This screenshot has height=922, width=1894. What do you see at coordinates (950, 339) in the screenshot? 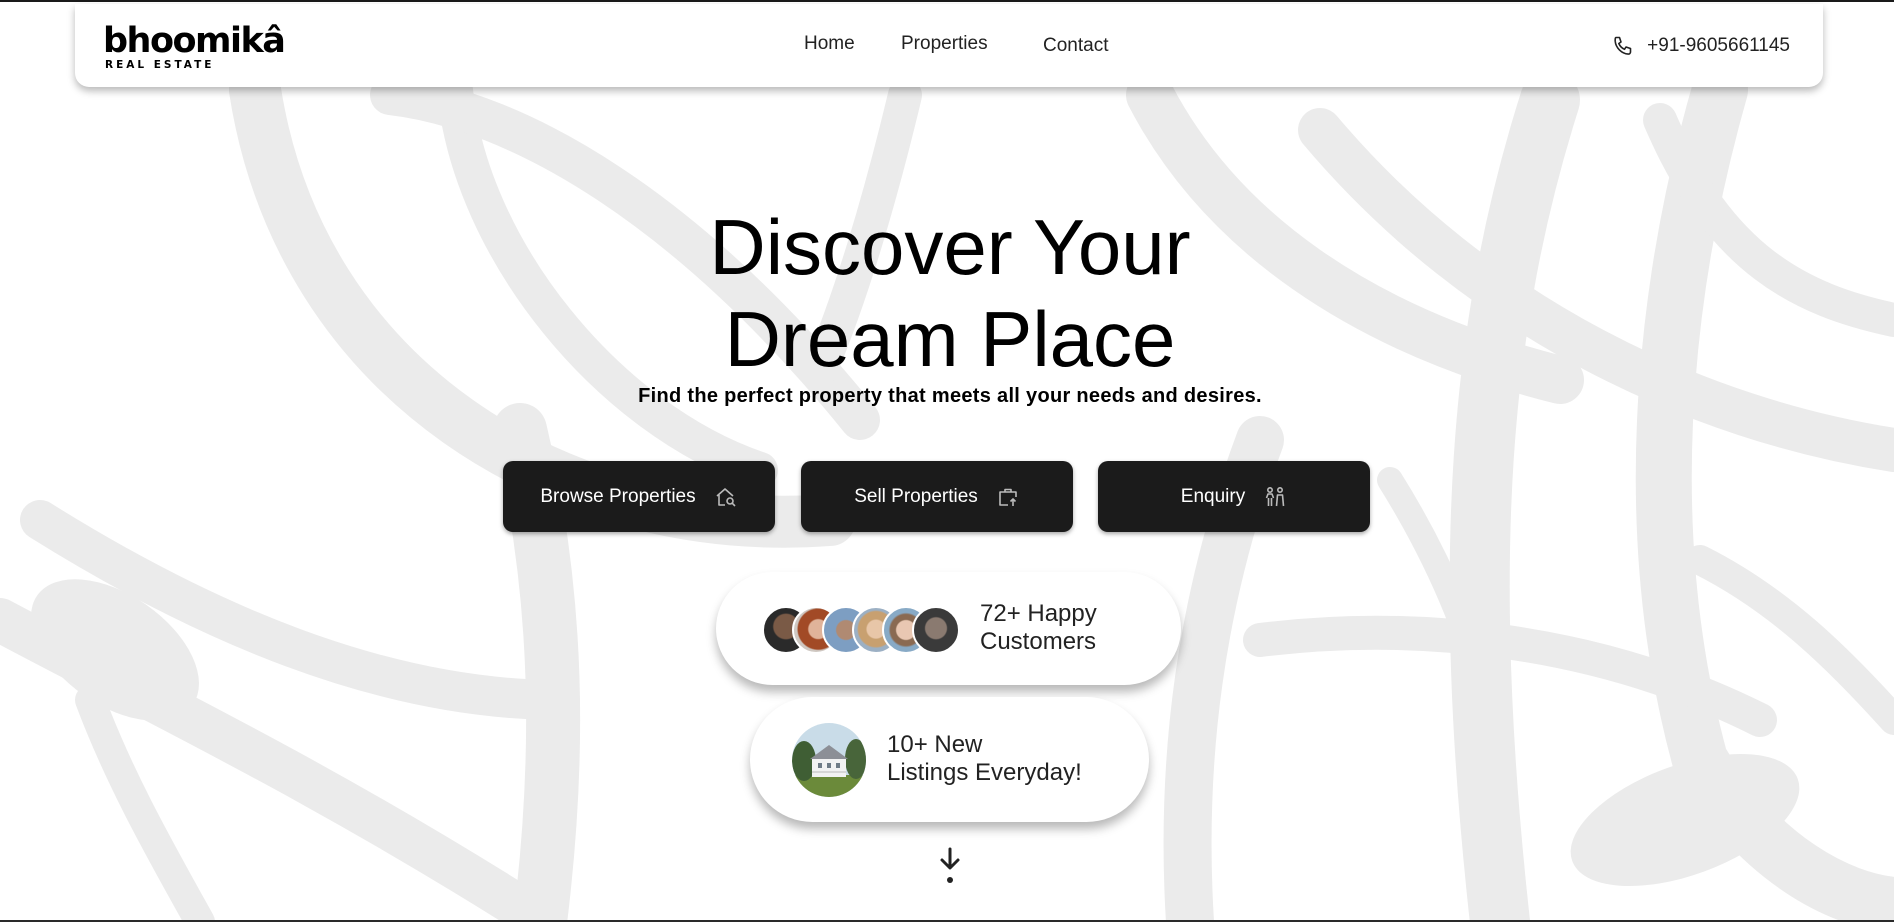
I see `hero-title-line2: Dream Place` at bounding box center [950, 339].